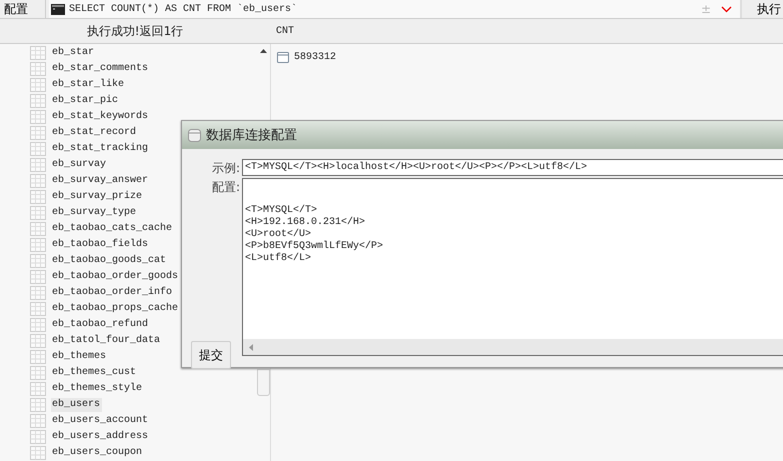 The height and width of the screenshot is (461, 783). What do you see at coordinates (97, 389) in the screenshot?
I see `table-name: eb_themes_style` at bounding box center [97, 389].